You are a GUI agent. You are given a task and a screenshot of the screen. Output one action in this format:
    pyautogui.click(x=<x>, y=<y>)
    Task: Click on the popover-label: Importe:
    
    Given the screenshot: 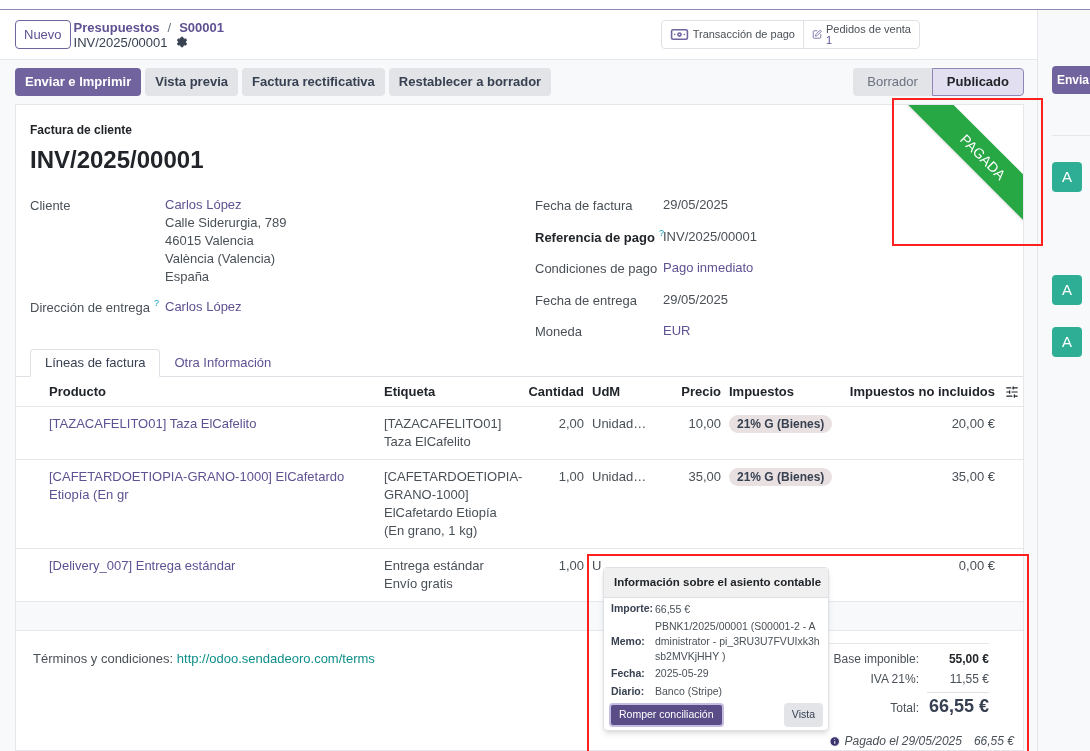 What is the action you would take?
    pyautogui.click(x=632, y=609)
    